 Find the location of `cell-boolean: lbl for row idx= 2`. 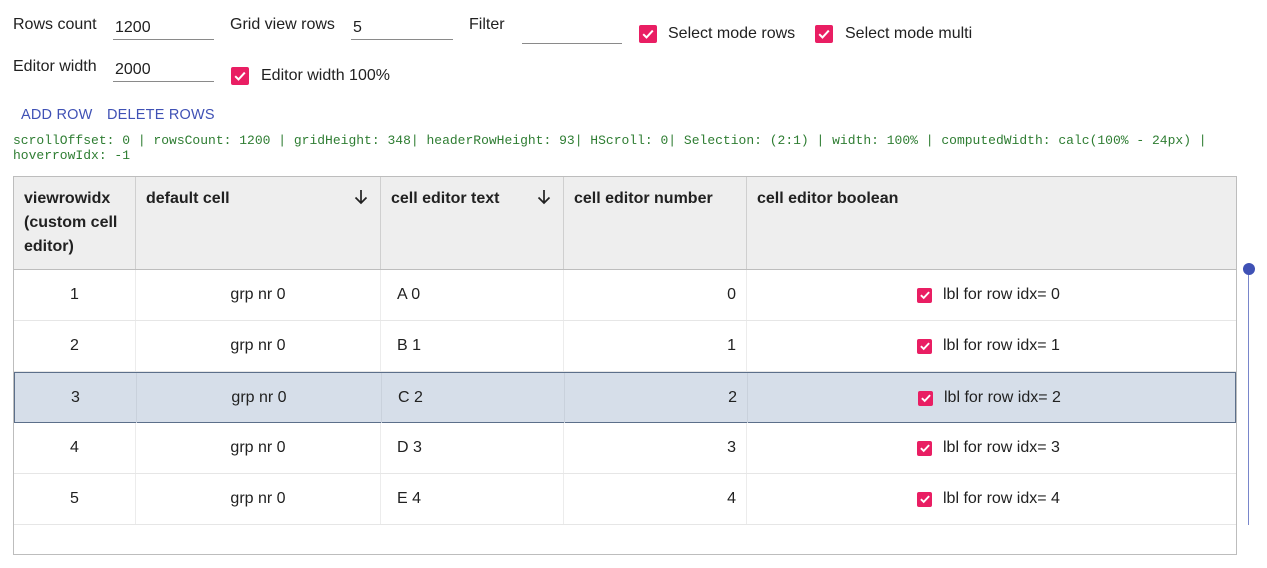

cell-boolean: lbl for row idx= 2 is located at coordinates (992, 398).